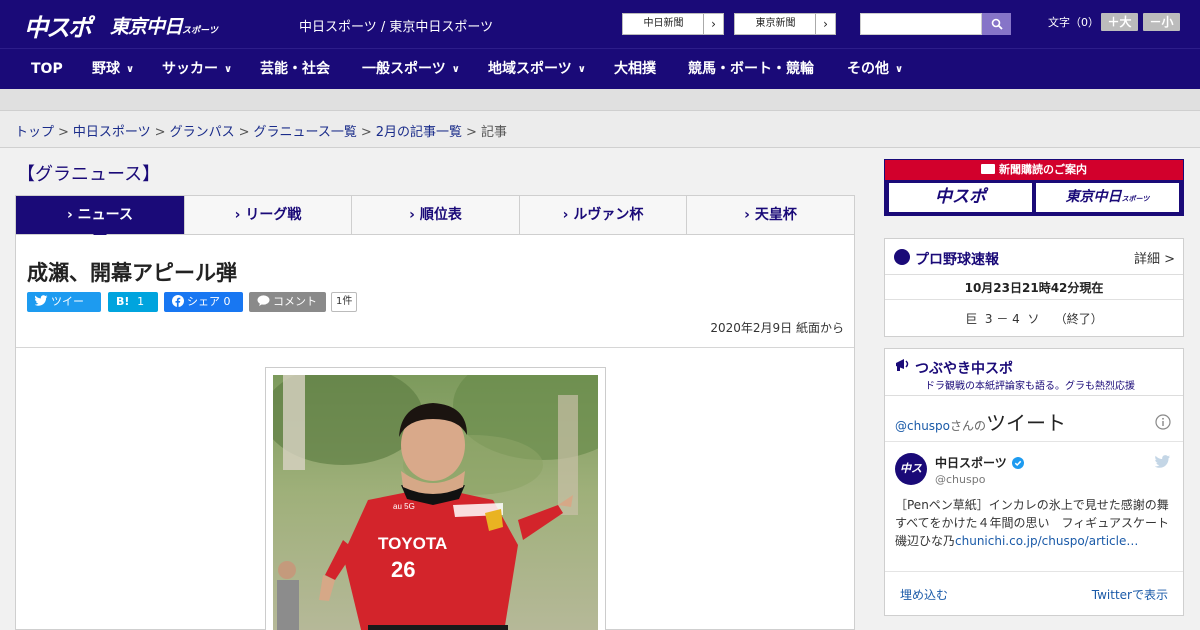 This screenshot has height=630, width=1200. Describe the element at coordinates (968, 426) in the screenshot. I see `timeline-handle-suffix: さんの` at that location.